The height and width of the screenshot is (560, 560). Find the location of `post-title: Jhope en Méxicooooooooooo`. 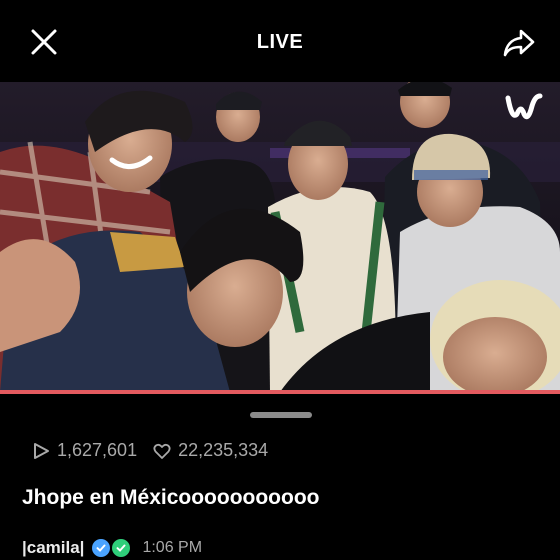

post-title: Jhope en Méxicooooooooooo is located at coordinates (171, 497).